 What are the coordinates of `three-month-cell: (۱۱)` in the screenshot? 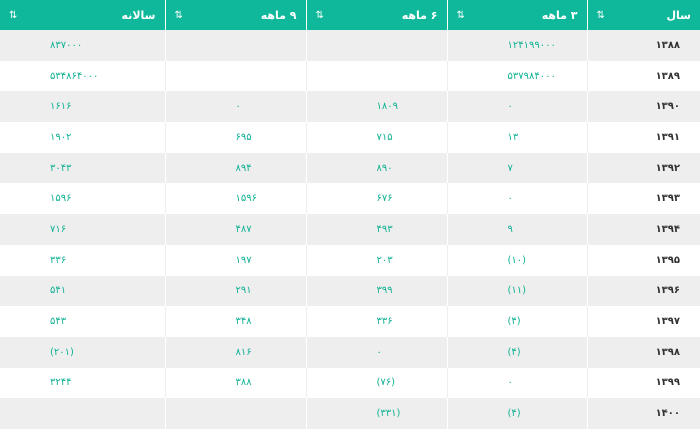 It's located at (516, 291).